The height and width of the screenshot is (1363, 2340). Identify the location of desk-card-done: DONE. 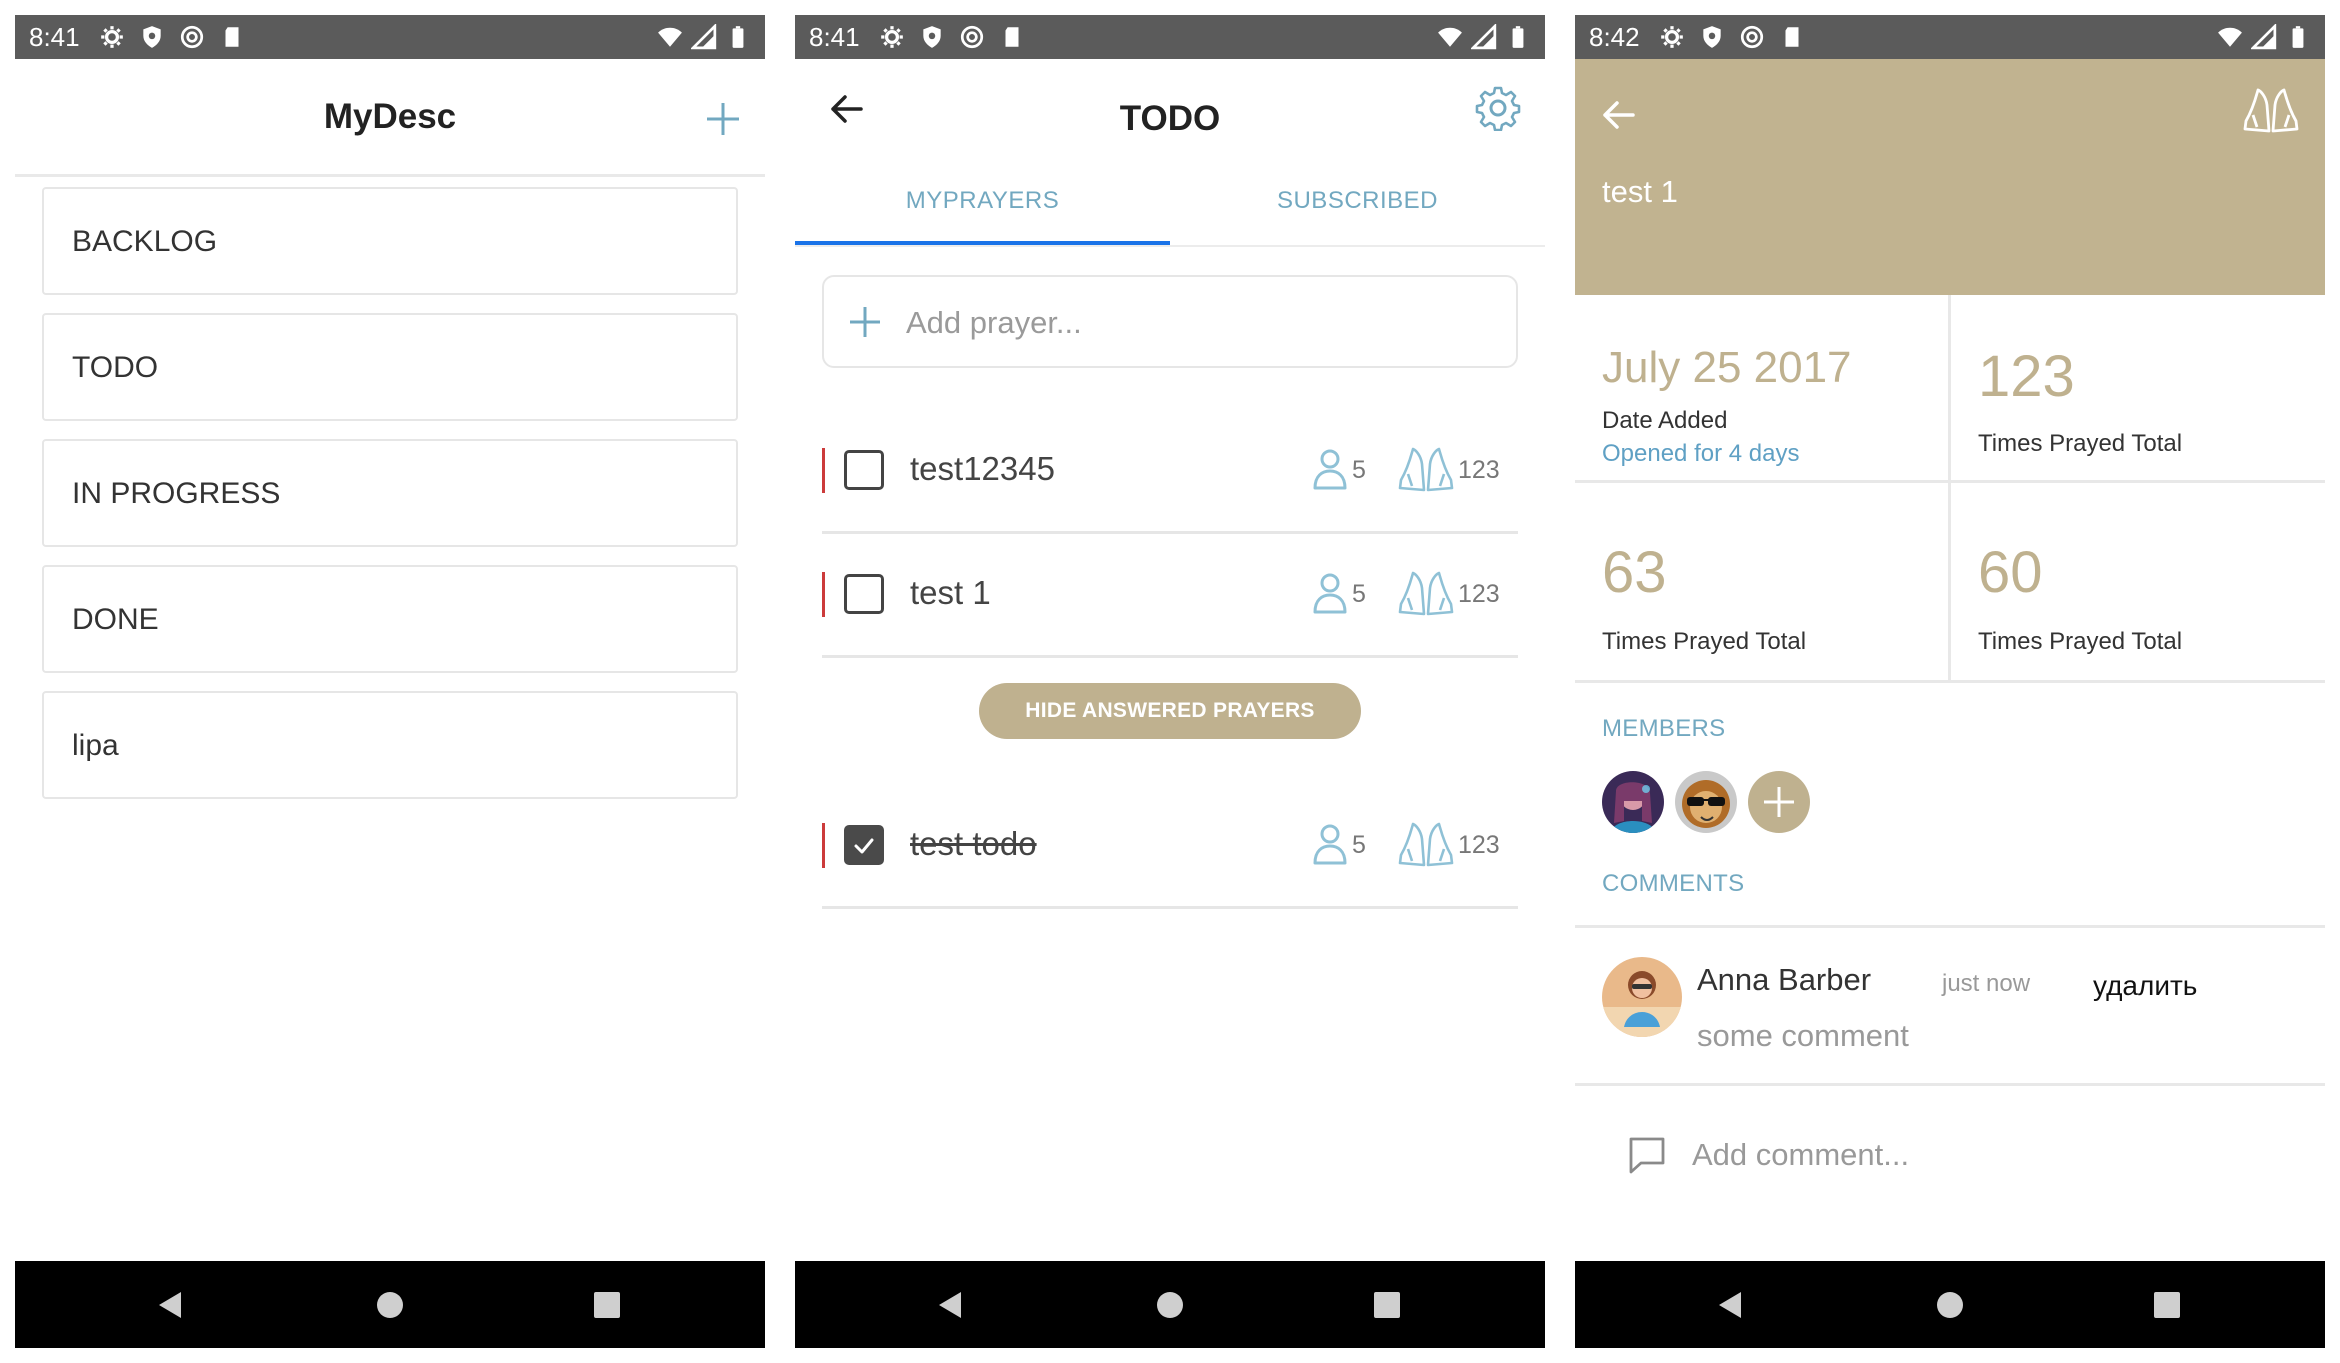
(390, 619).